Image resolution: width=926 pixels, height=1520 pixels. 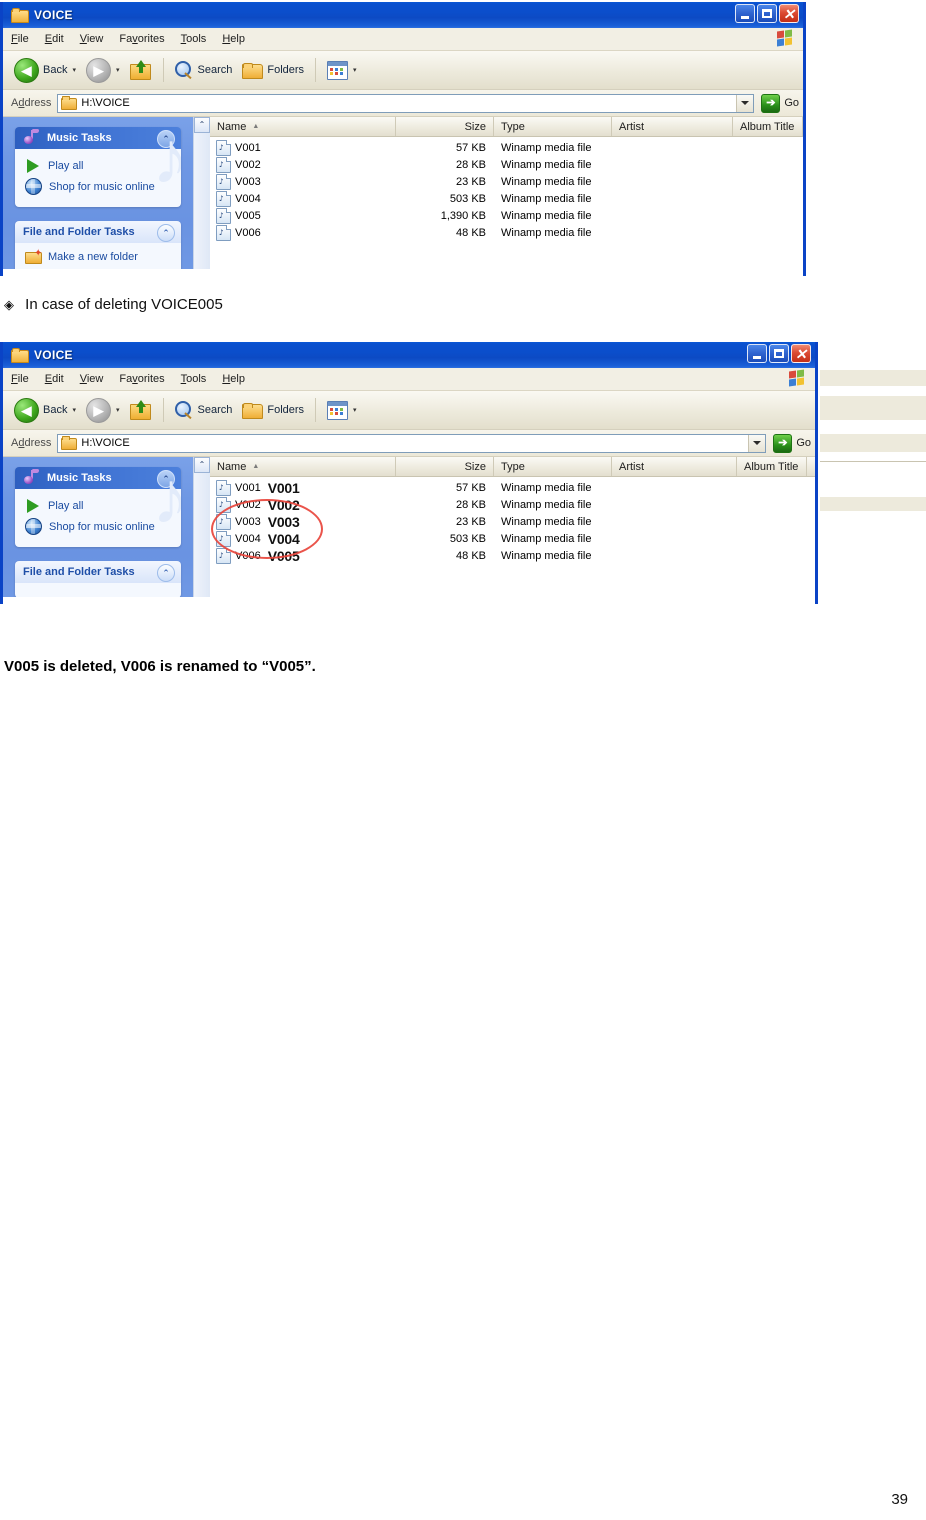 I want to click on music-tasks-header: Music Tasks ⌃, so click(x=98, y=138).